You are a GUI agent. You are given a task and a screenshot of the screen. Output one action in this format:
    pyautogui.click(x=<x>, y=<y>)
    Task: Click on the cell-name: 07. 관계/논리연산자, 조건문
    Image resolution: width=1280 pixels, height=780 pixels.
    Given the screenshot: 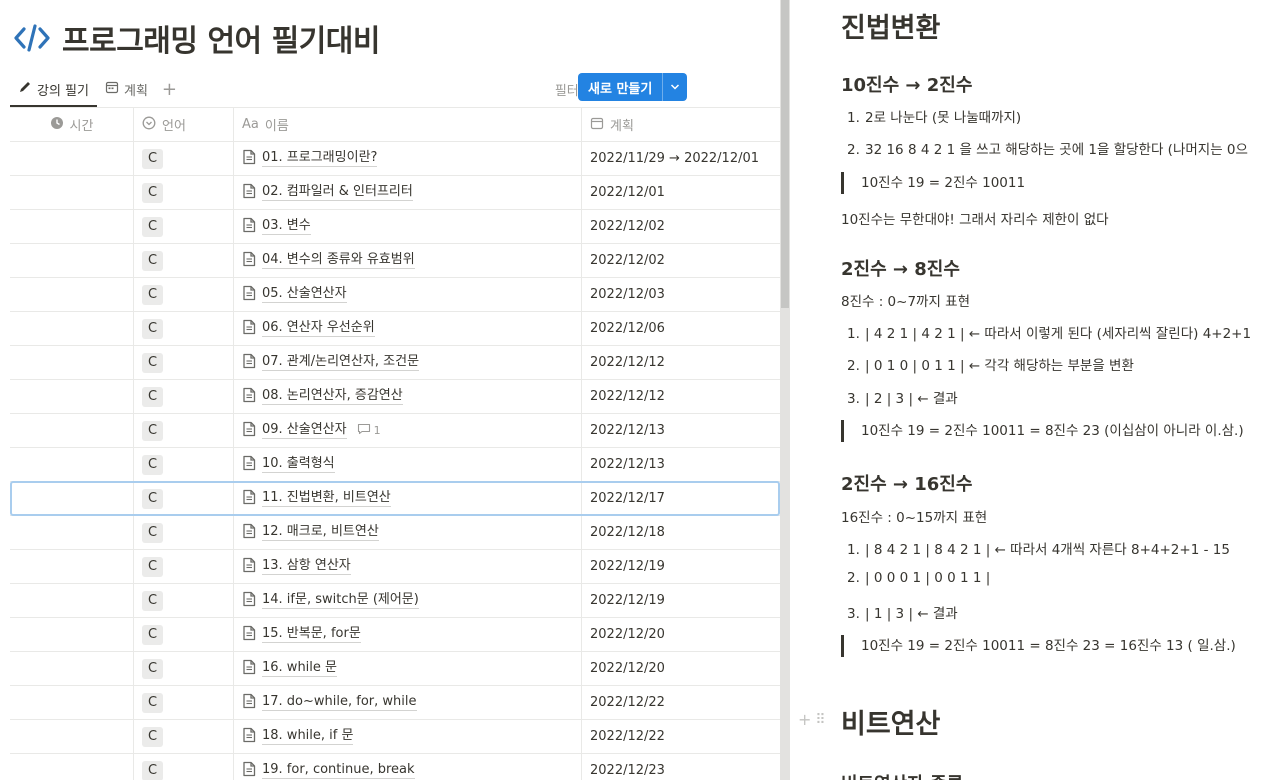 What is the action you would take?
    pyautogui.click(x=408, y=362)
    